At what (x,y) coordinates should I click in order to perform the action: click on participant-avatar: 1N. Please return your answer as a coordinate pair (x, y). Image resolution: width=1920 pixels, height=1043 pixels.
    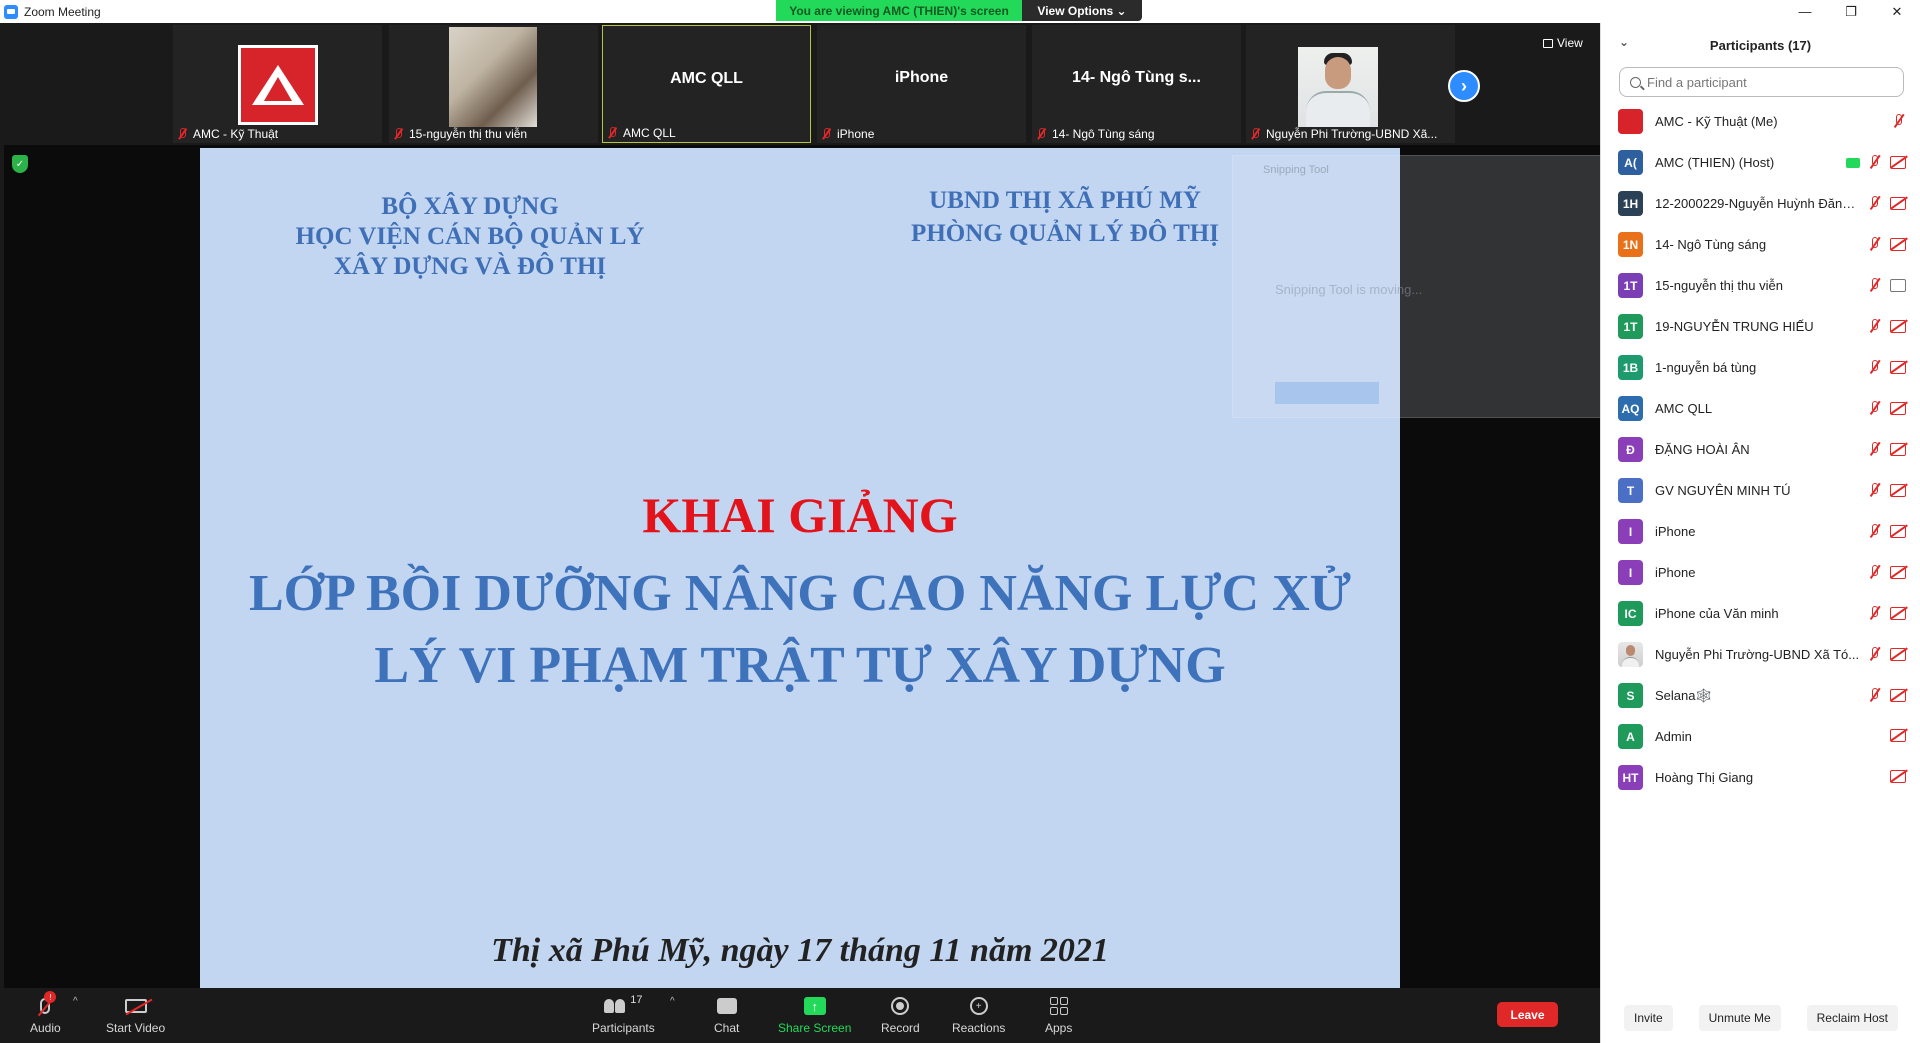
    Looking at the image, I should click on (1630, 244).